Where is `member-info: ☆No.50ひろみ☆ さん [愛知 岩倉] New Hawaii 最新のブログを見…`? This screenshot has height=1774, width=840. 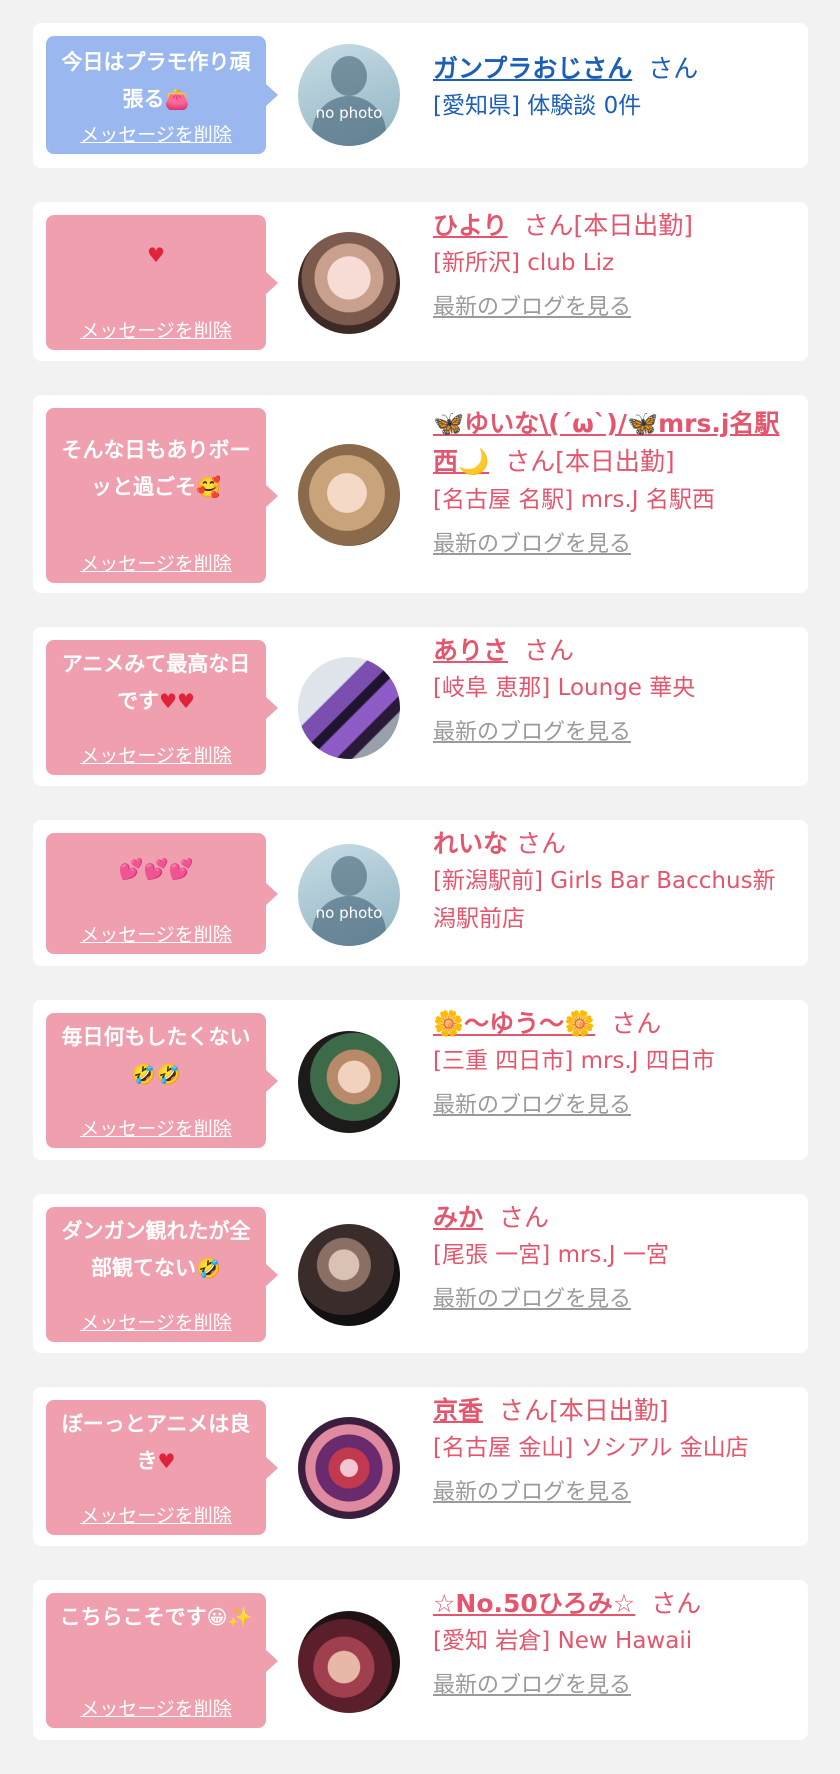 member-info: ☆No.50ひろみ☆ さん [愛知 岩倉] New Hawaii 最新のブログを見… is located at coordinates (615, 1644).